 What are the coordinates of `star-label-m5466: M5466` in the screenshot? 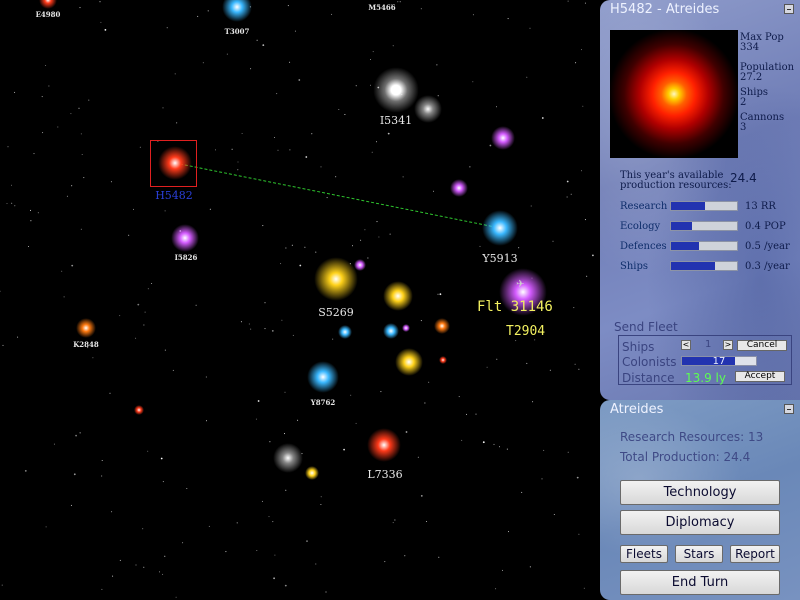 It's located at (381, 7).